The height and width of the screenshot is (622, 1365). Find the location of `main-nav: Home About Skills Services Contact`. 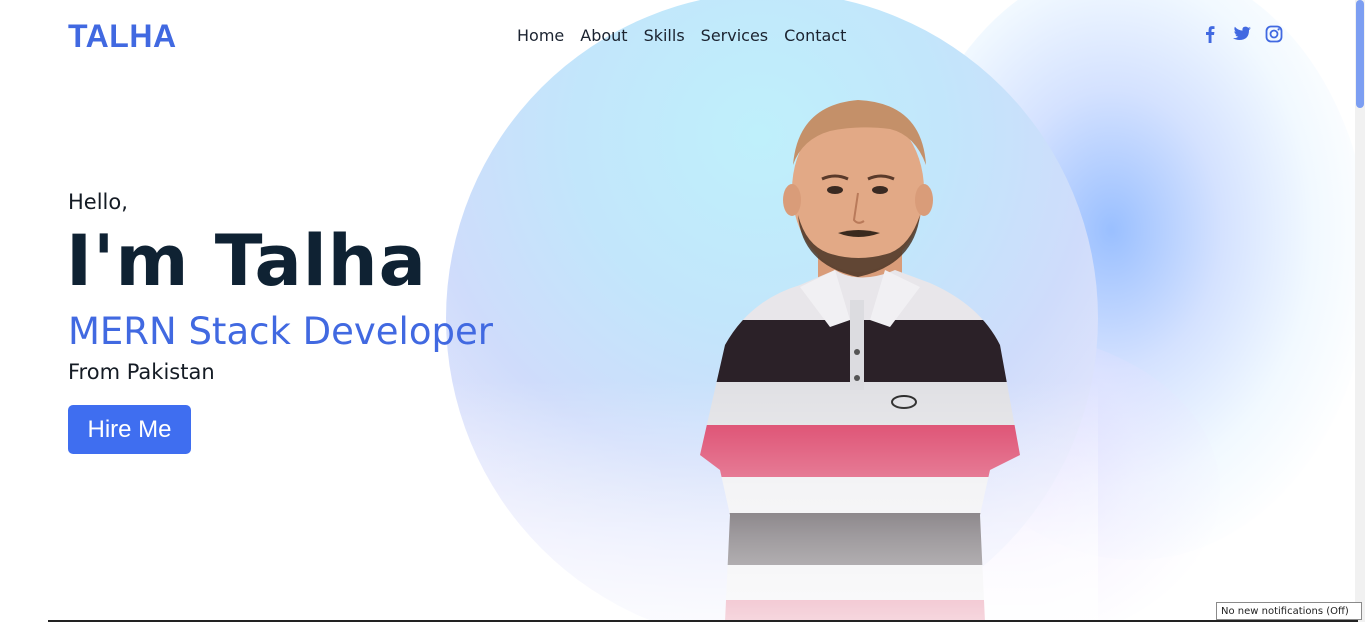

main-nav: Home About Skills Services Contact is located at coordinates (681, 35).